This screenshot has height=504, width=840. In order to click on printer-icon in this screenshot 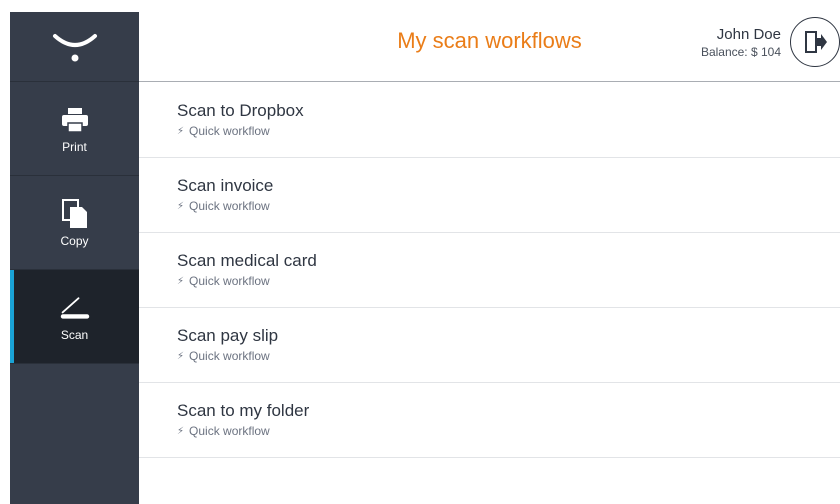, I will do `click(75, 120)`.